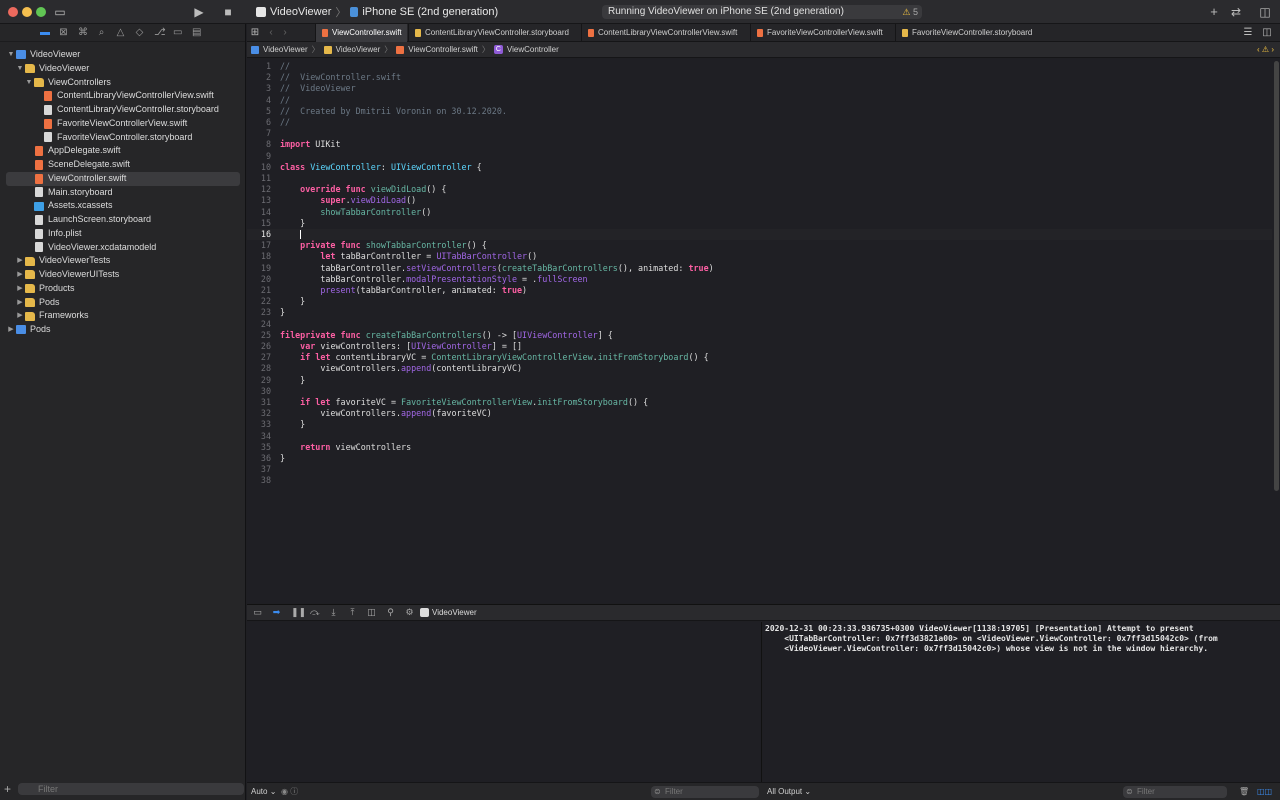 The height and width of the screenshot is (800, 1280). What do you see at coordinates (259, 413) in the screenshot?
I see `line-number: 32` at bounding box center [259, 413].